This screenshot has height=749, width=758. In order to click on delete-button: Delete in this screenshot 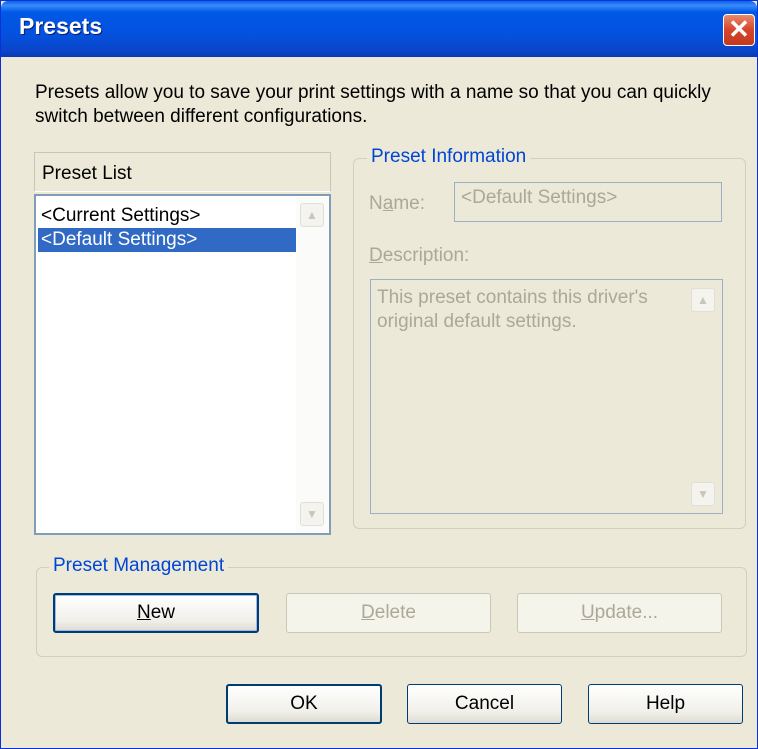, I will do `click(388, 613)`.